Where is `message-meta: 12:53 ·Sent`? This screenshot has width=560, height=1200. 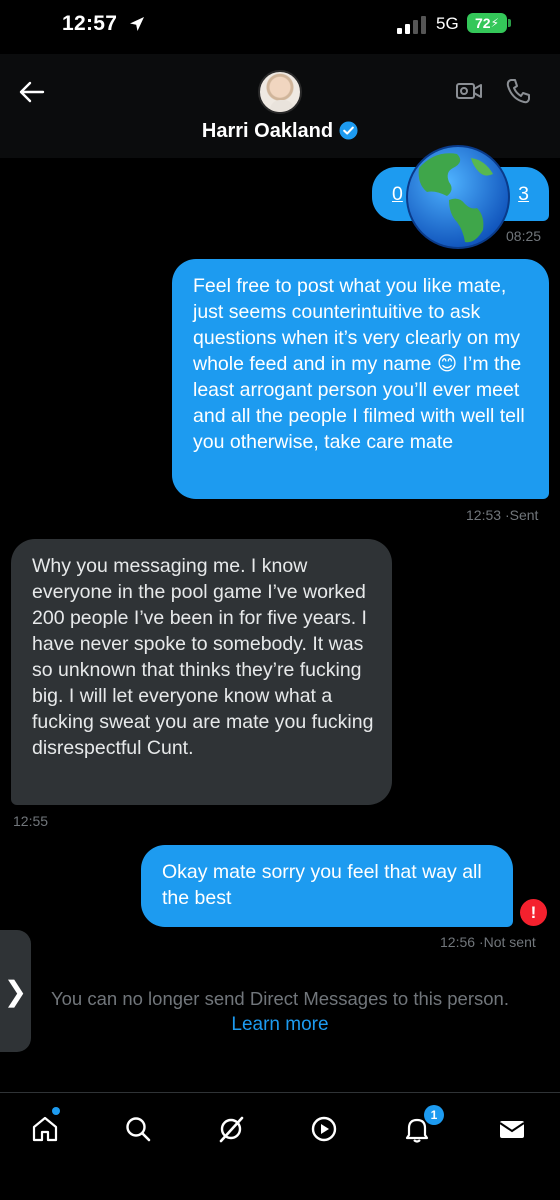
message-meta: 12:53 ·Sent is located at coordinates (502, 515).